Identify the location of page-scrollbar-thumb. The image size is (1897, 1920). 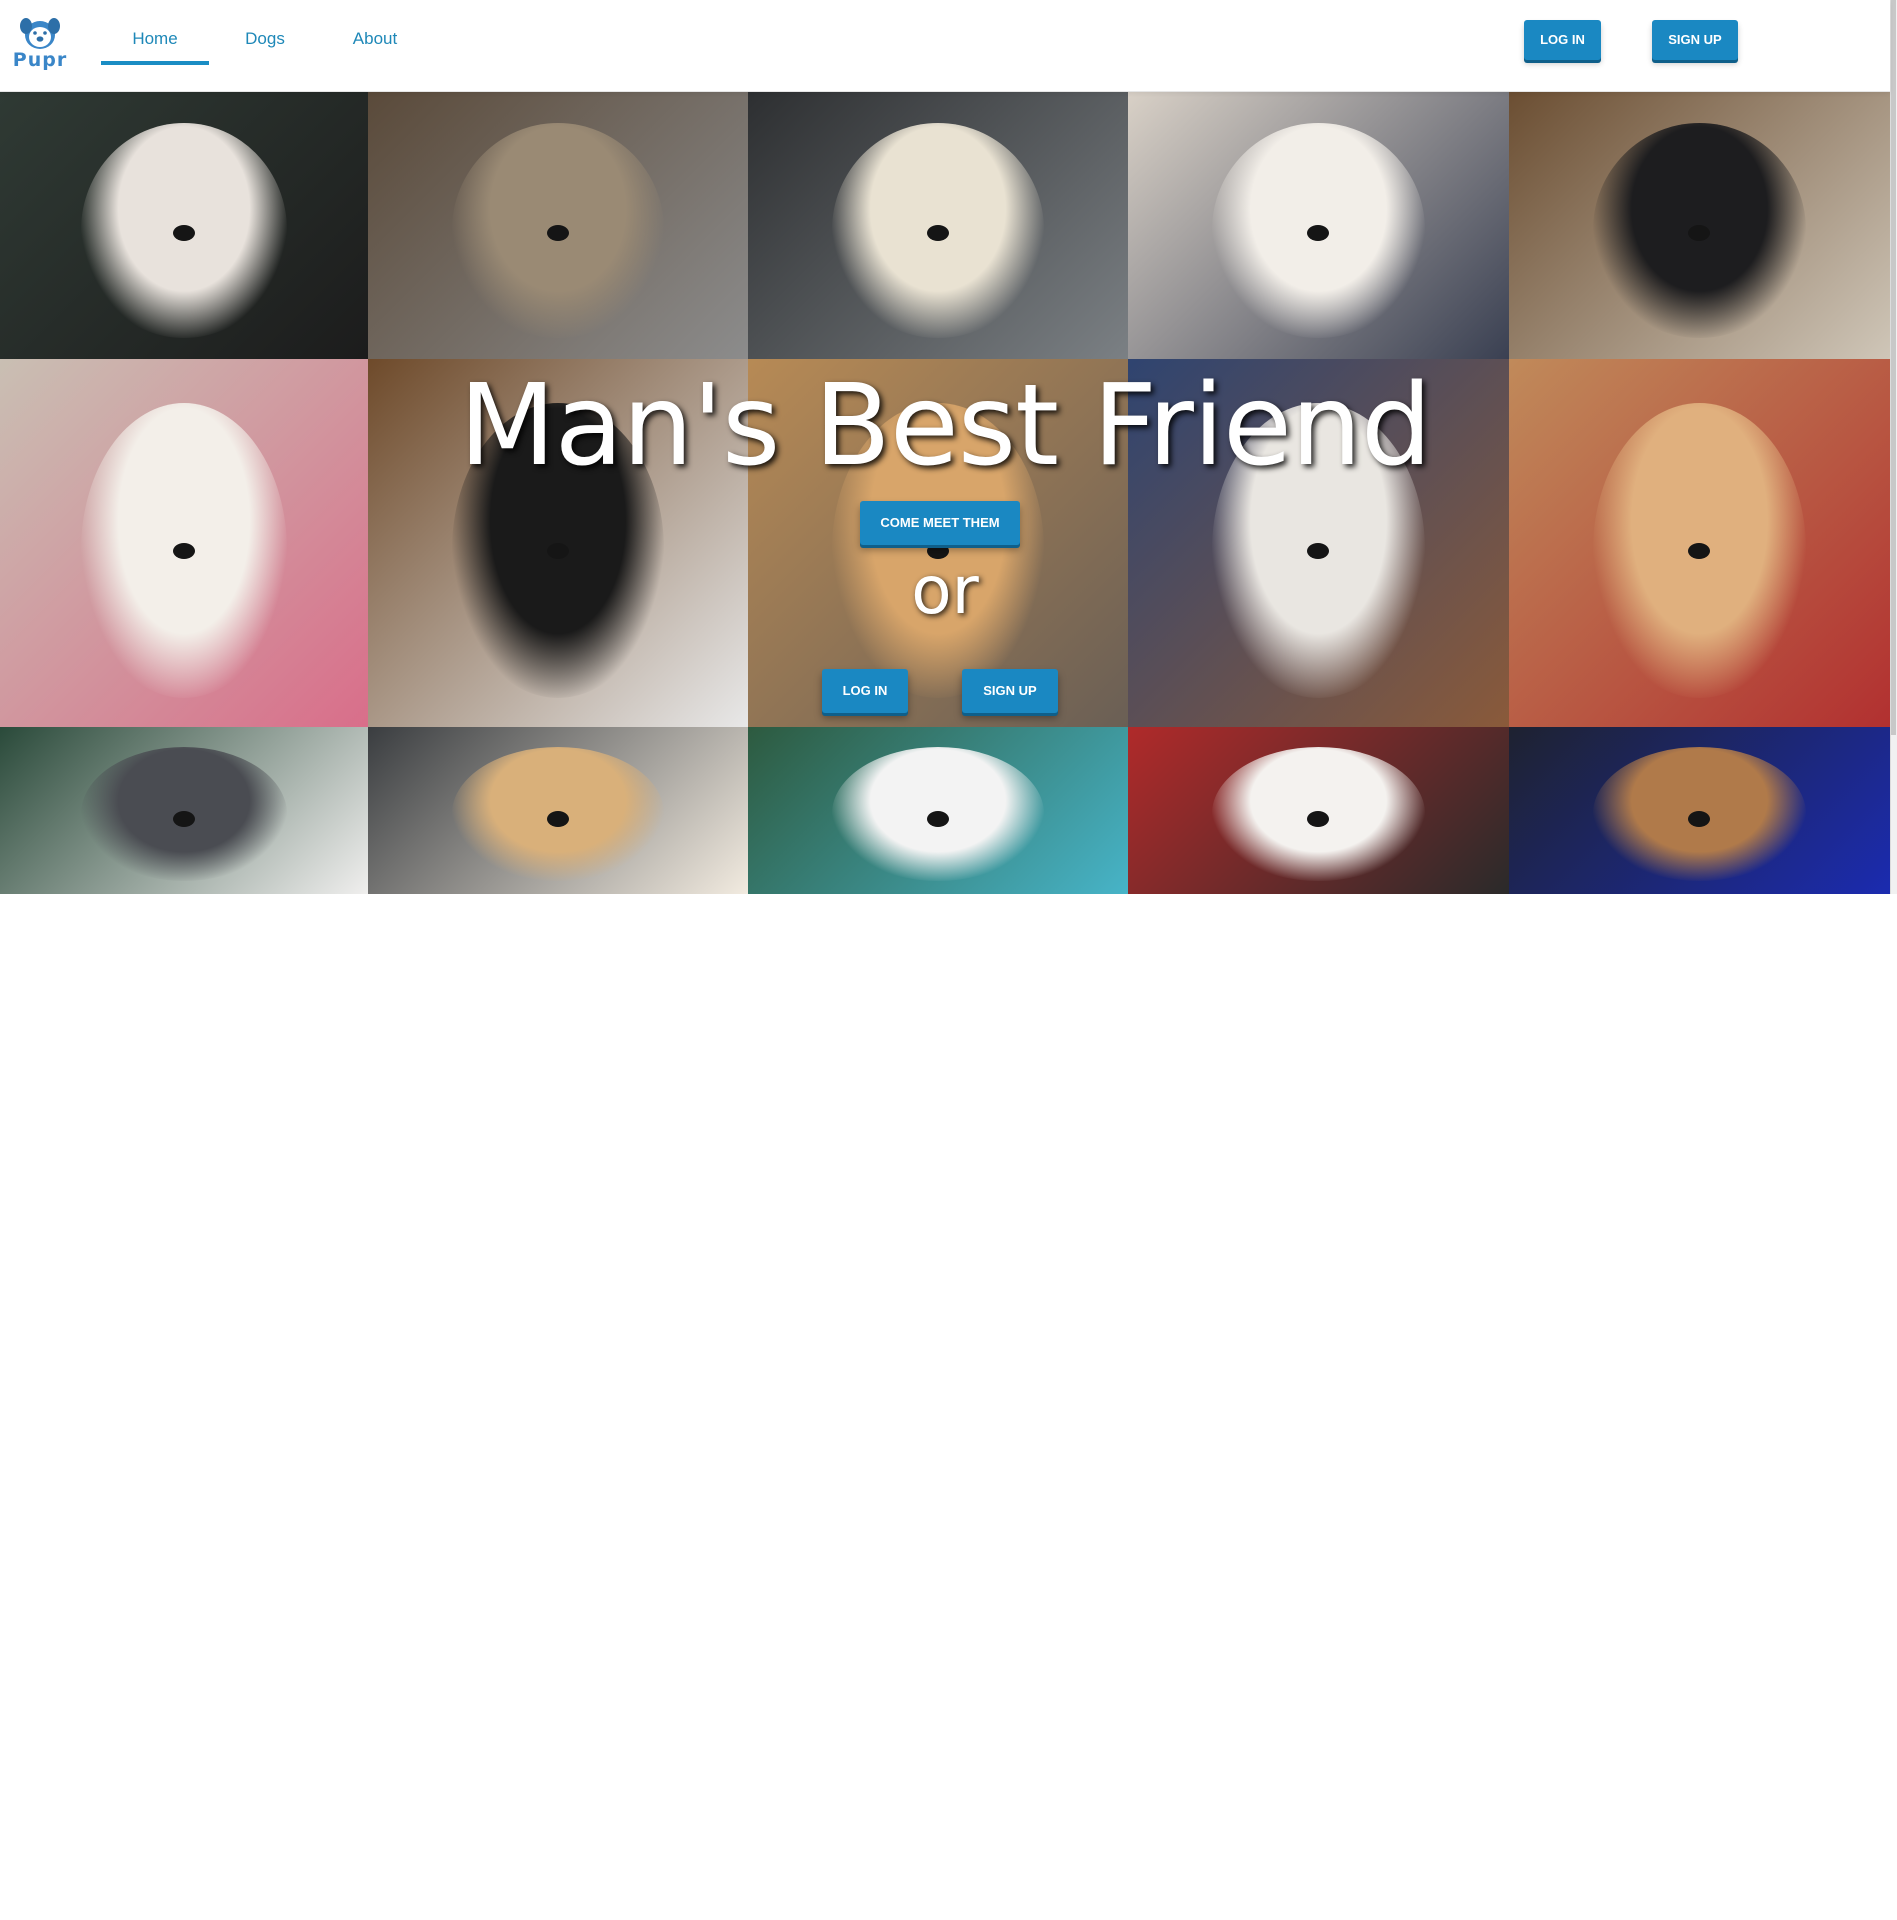
(1893, 367).